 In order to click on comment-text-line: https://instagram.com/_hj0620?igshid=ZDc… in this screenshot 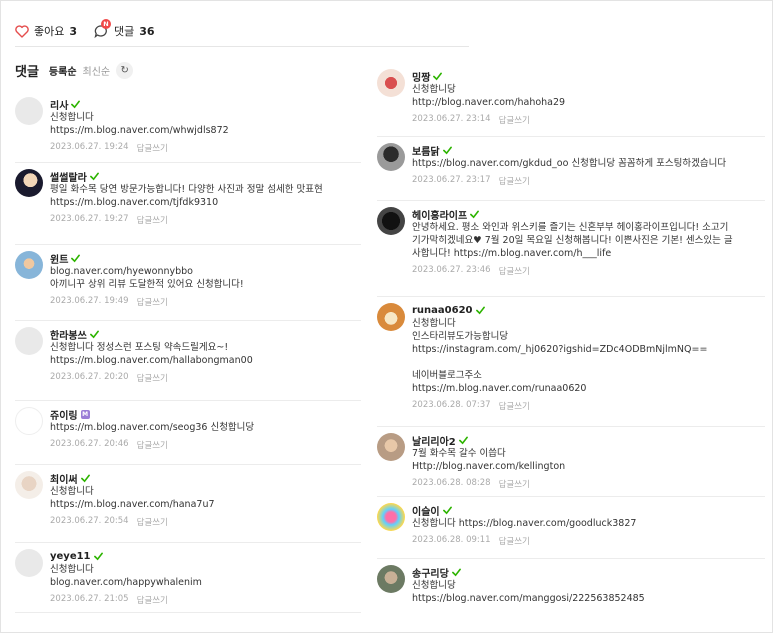, I will do `click(560, 349)`.